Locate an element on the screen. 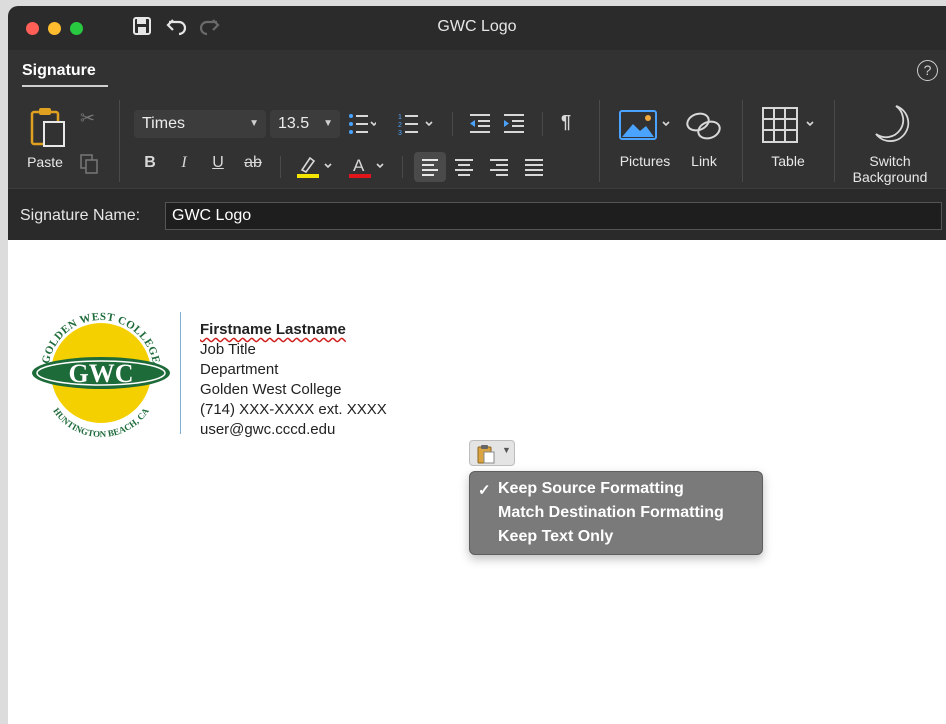 The image size is (946, 724). signature-divider is located at coordinates (180, 373).